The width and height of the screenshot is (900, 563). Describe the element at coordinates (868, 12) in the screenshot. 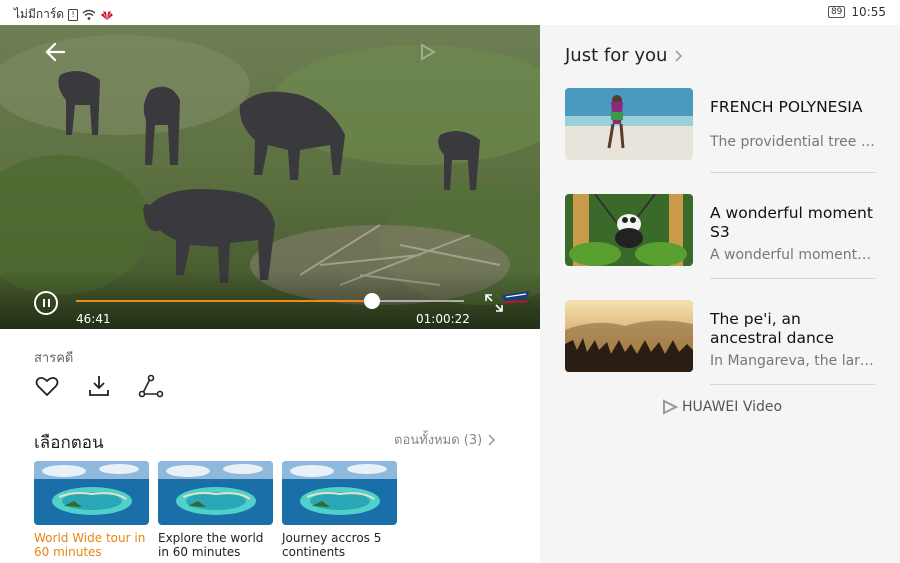

I see `clock: 10:55` at that location.